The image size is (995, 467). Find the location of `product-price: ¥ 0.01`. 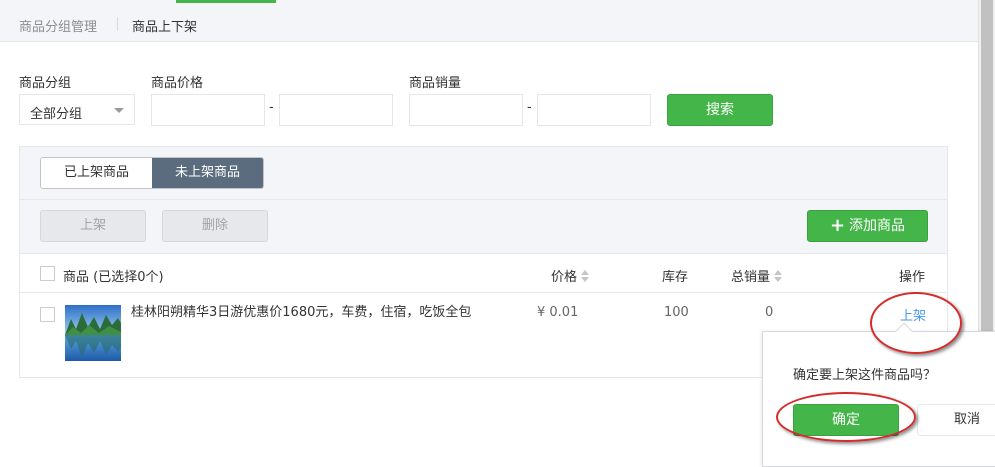

product-price: ¥ 0.01 is located at coordinates (558, 312).